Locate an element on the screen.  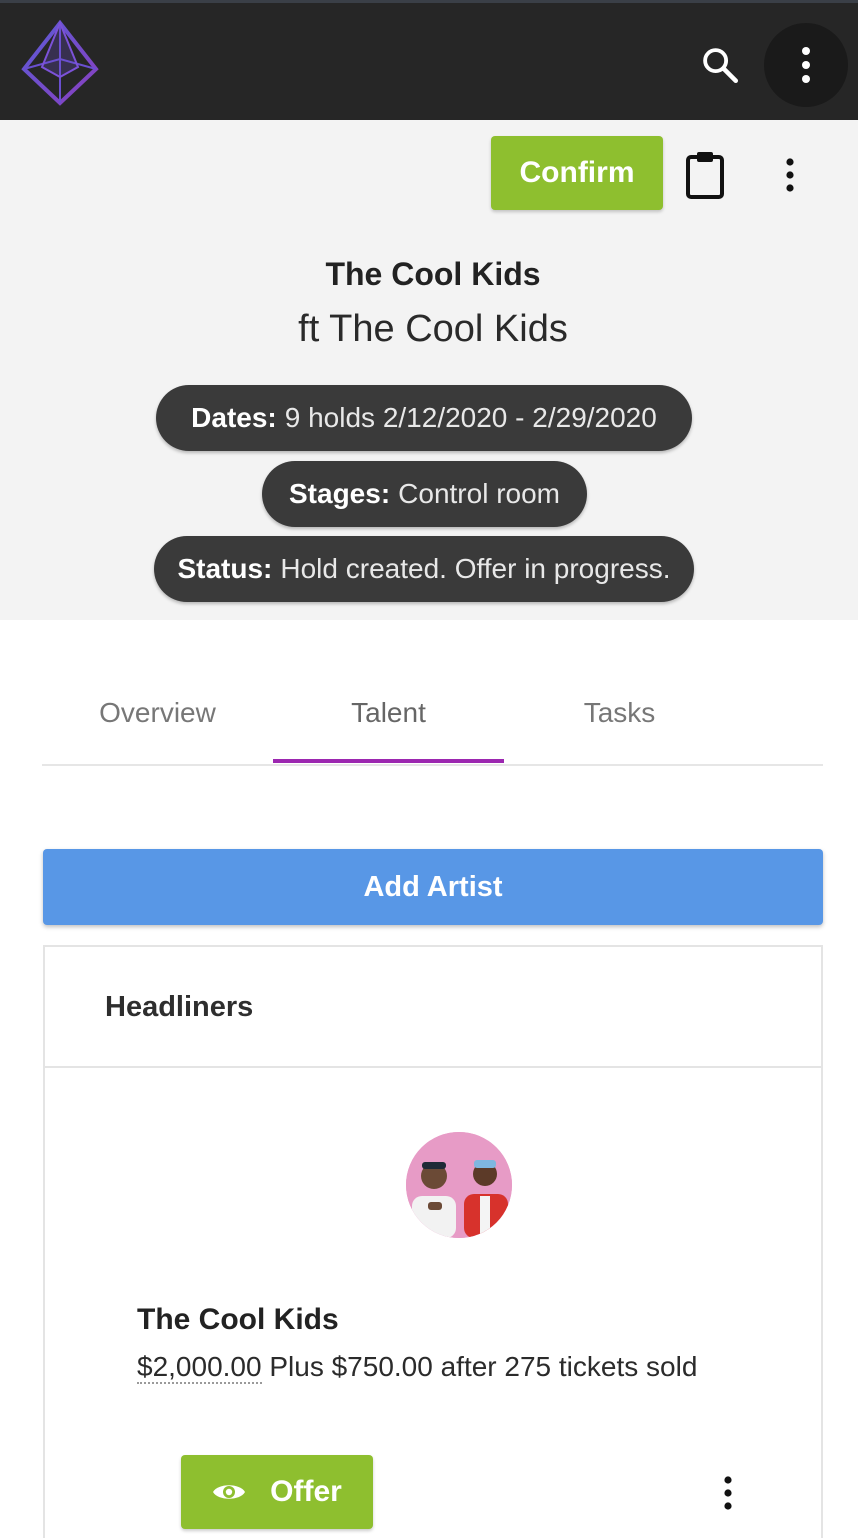
status-value: Hold created. Offer in progress. is located at coordinates (475, 568).